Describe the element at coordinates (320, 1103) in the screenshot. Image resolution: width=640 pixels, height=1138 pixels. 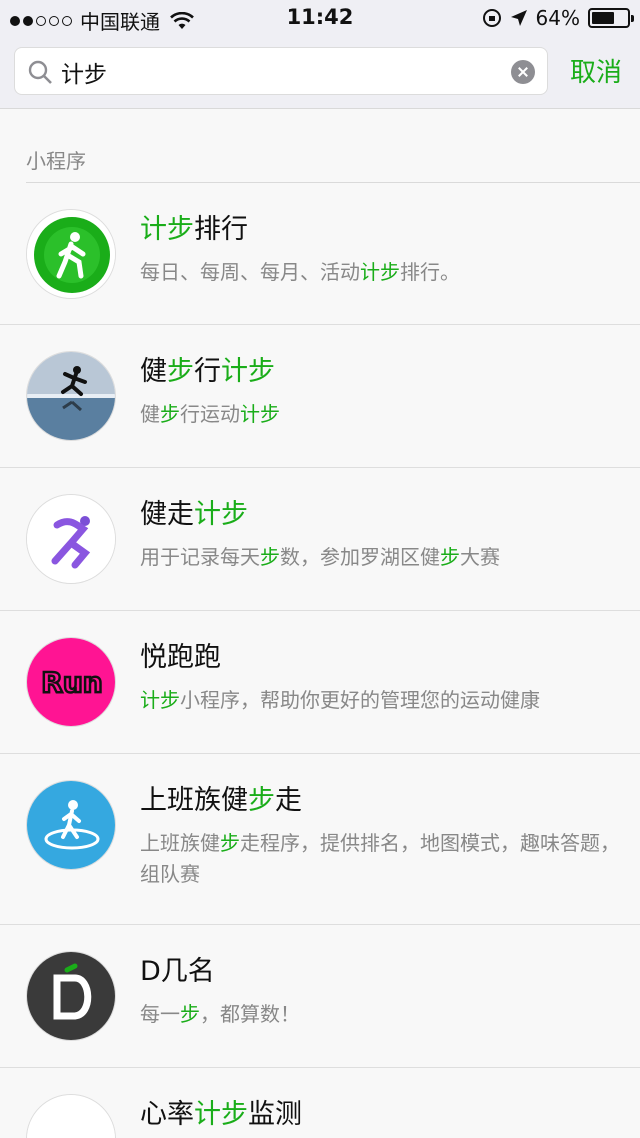
I see `result-item: 心率计步监测` at that location.